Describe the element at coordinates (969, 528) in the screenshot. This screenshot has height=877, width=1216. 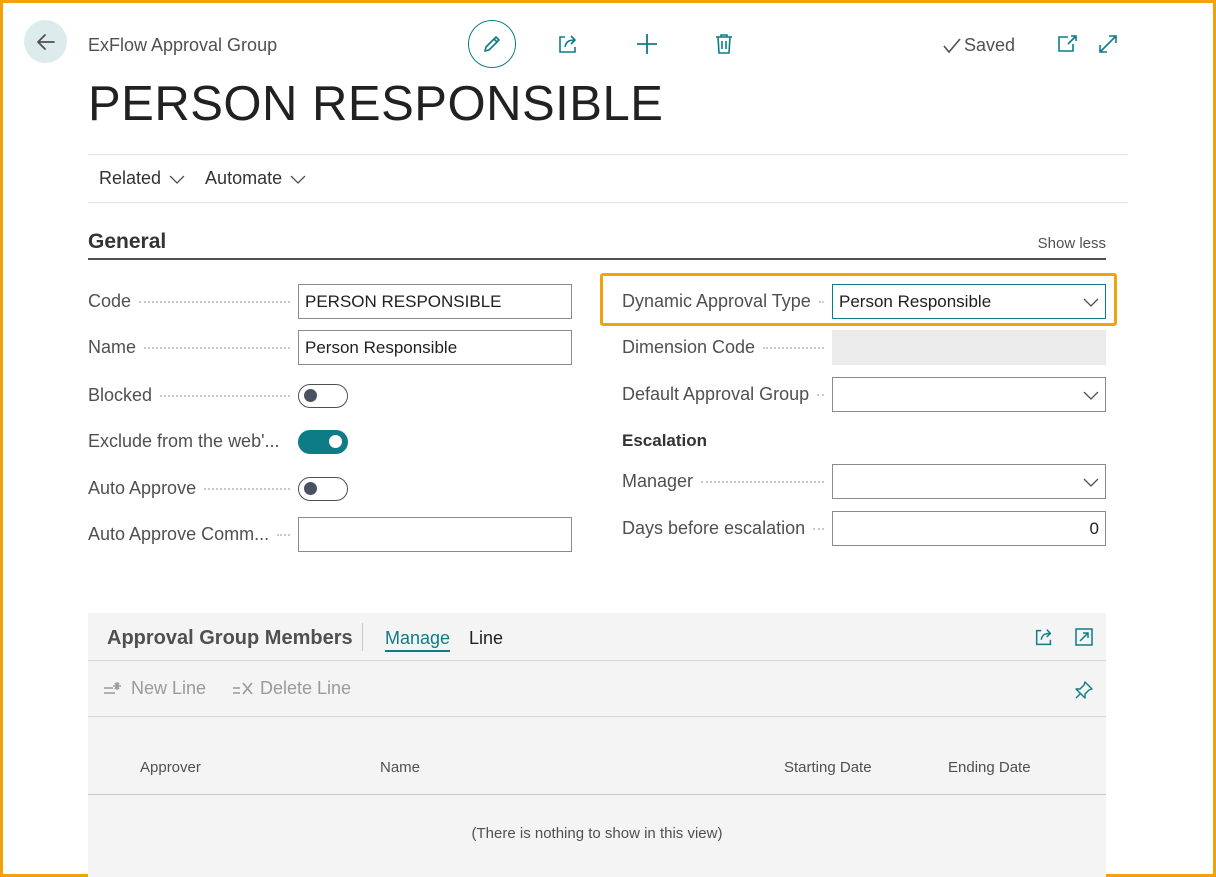
I see `days-before-escalation-input: 0` at that location.